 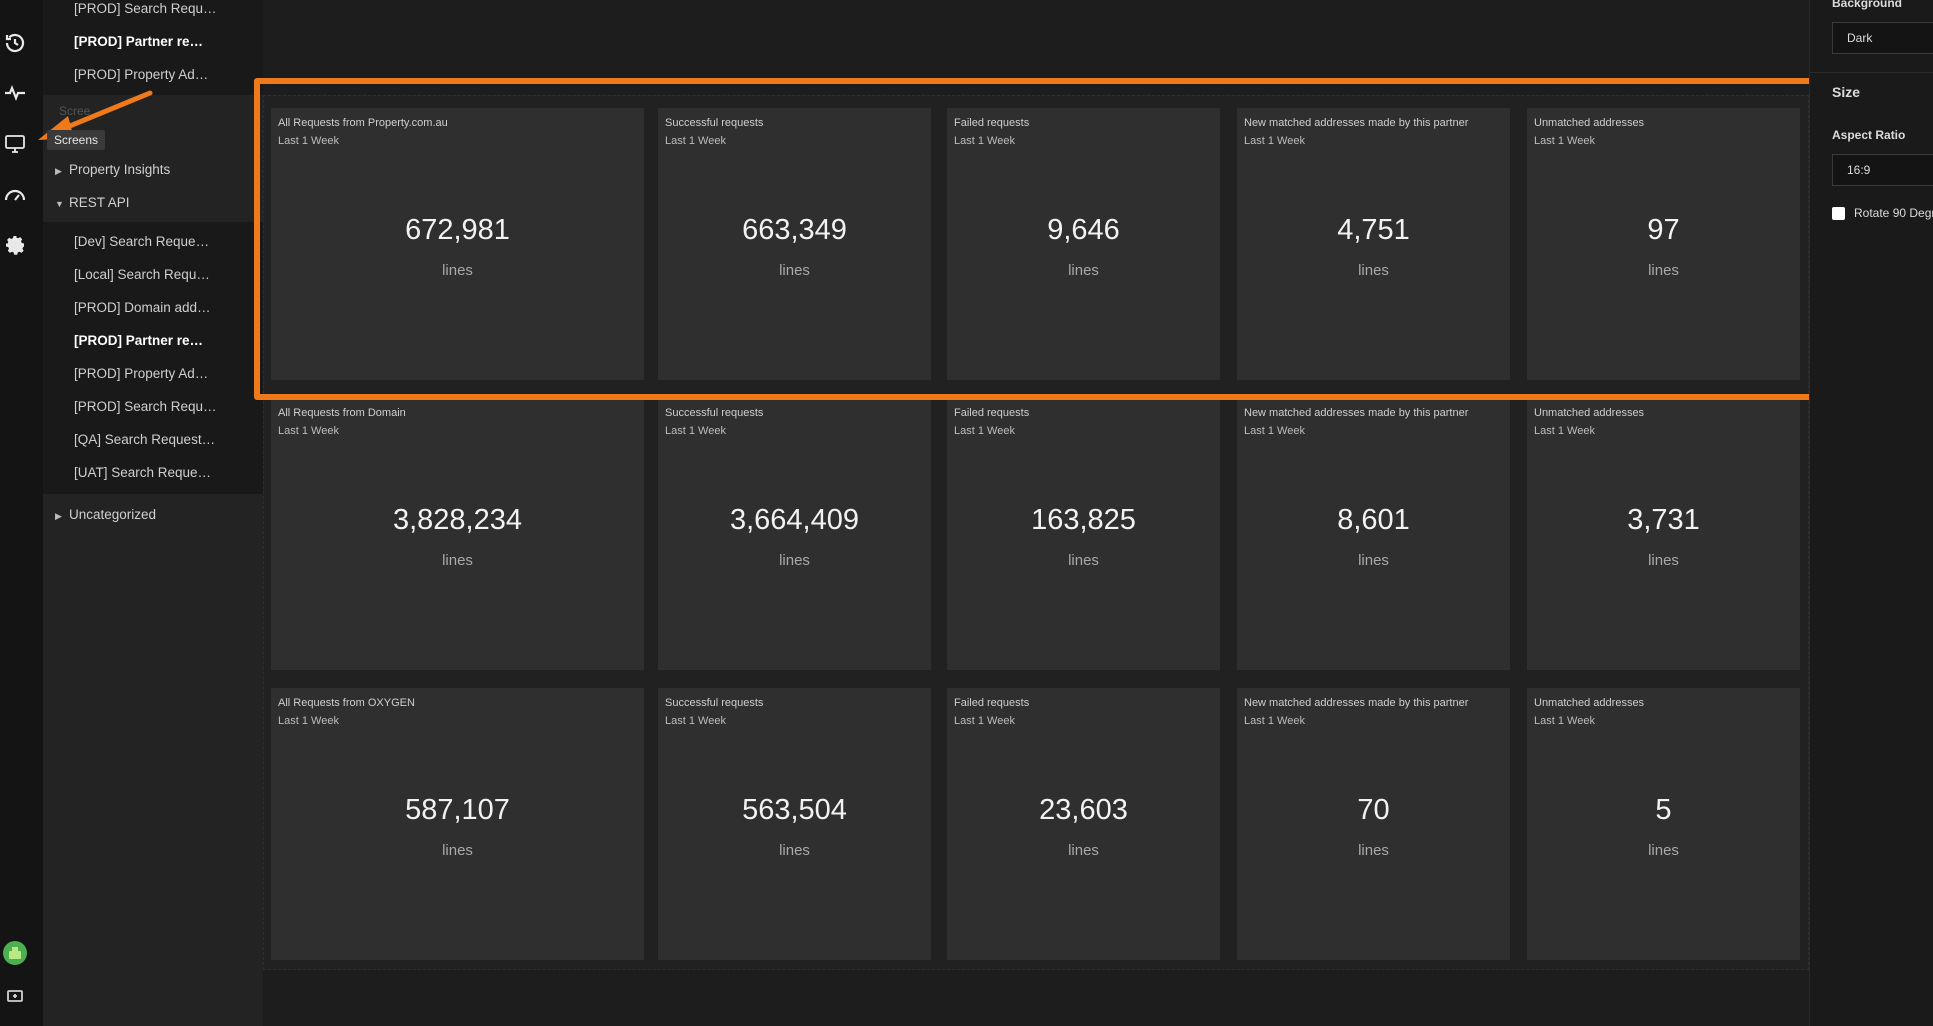 What do you see at coordinates (457, 810) in the screenshot?
I see `card-value: 587,107` at bounding box center [457, 810].